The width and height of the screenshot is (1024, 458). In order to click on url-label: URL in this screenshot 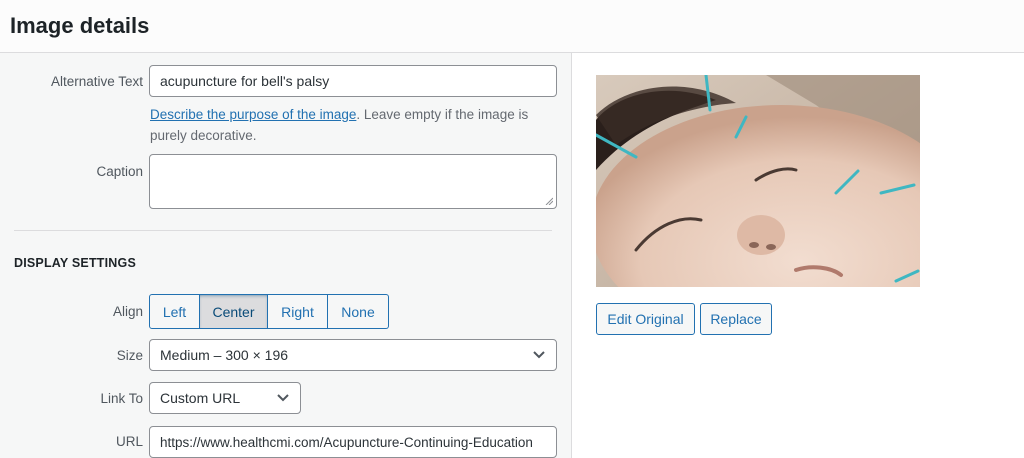, I will do `click(129, 441)`.